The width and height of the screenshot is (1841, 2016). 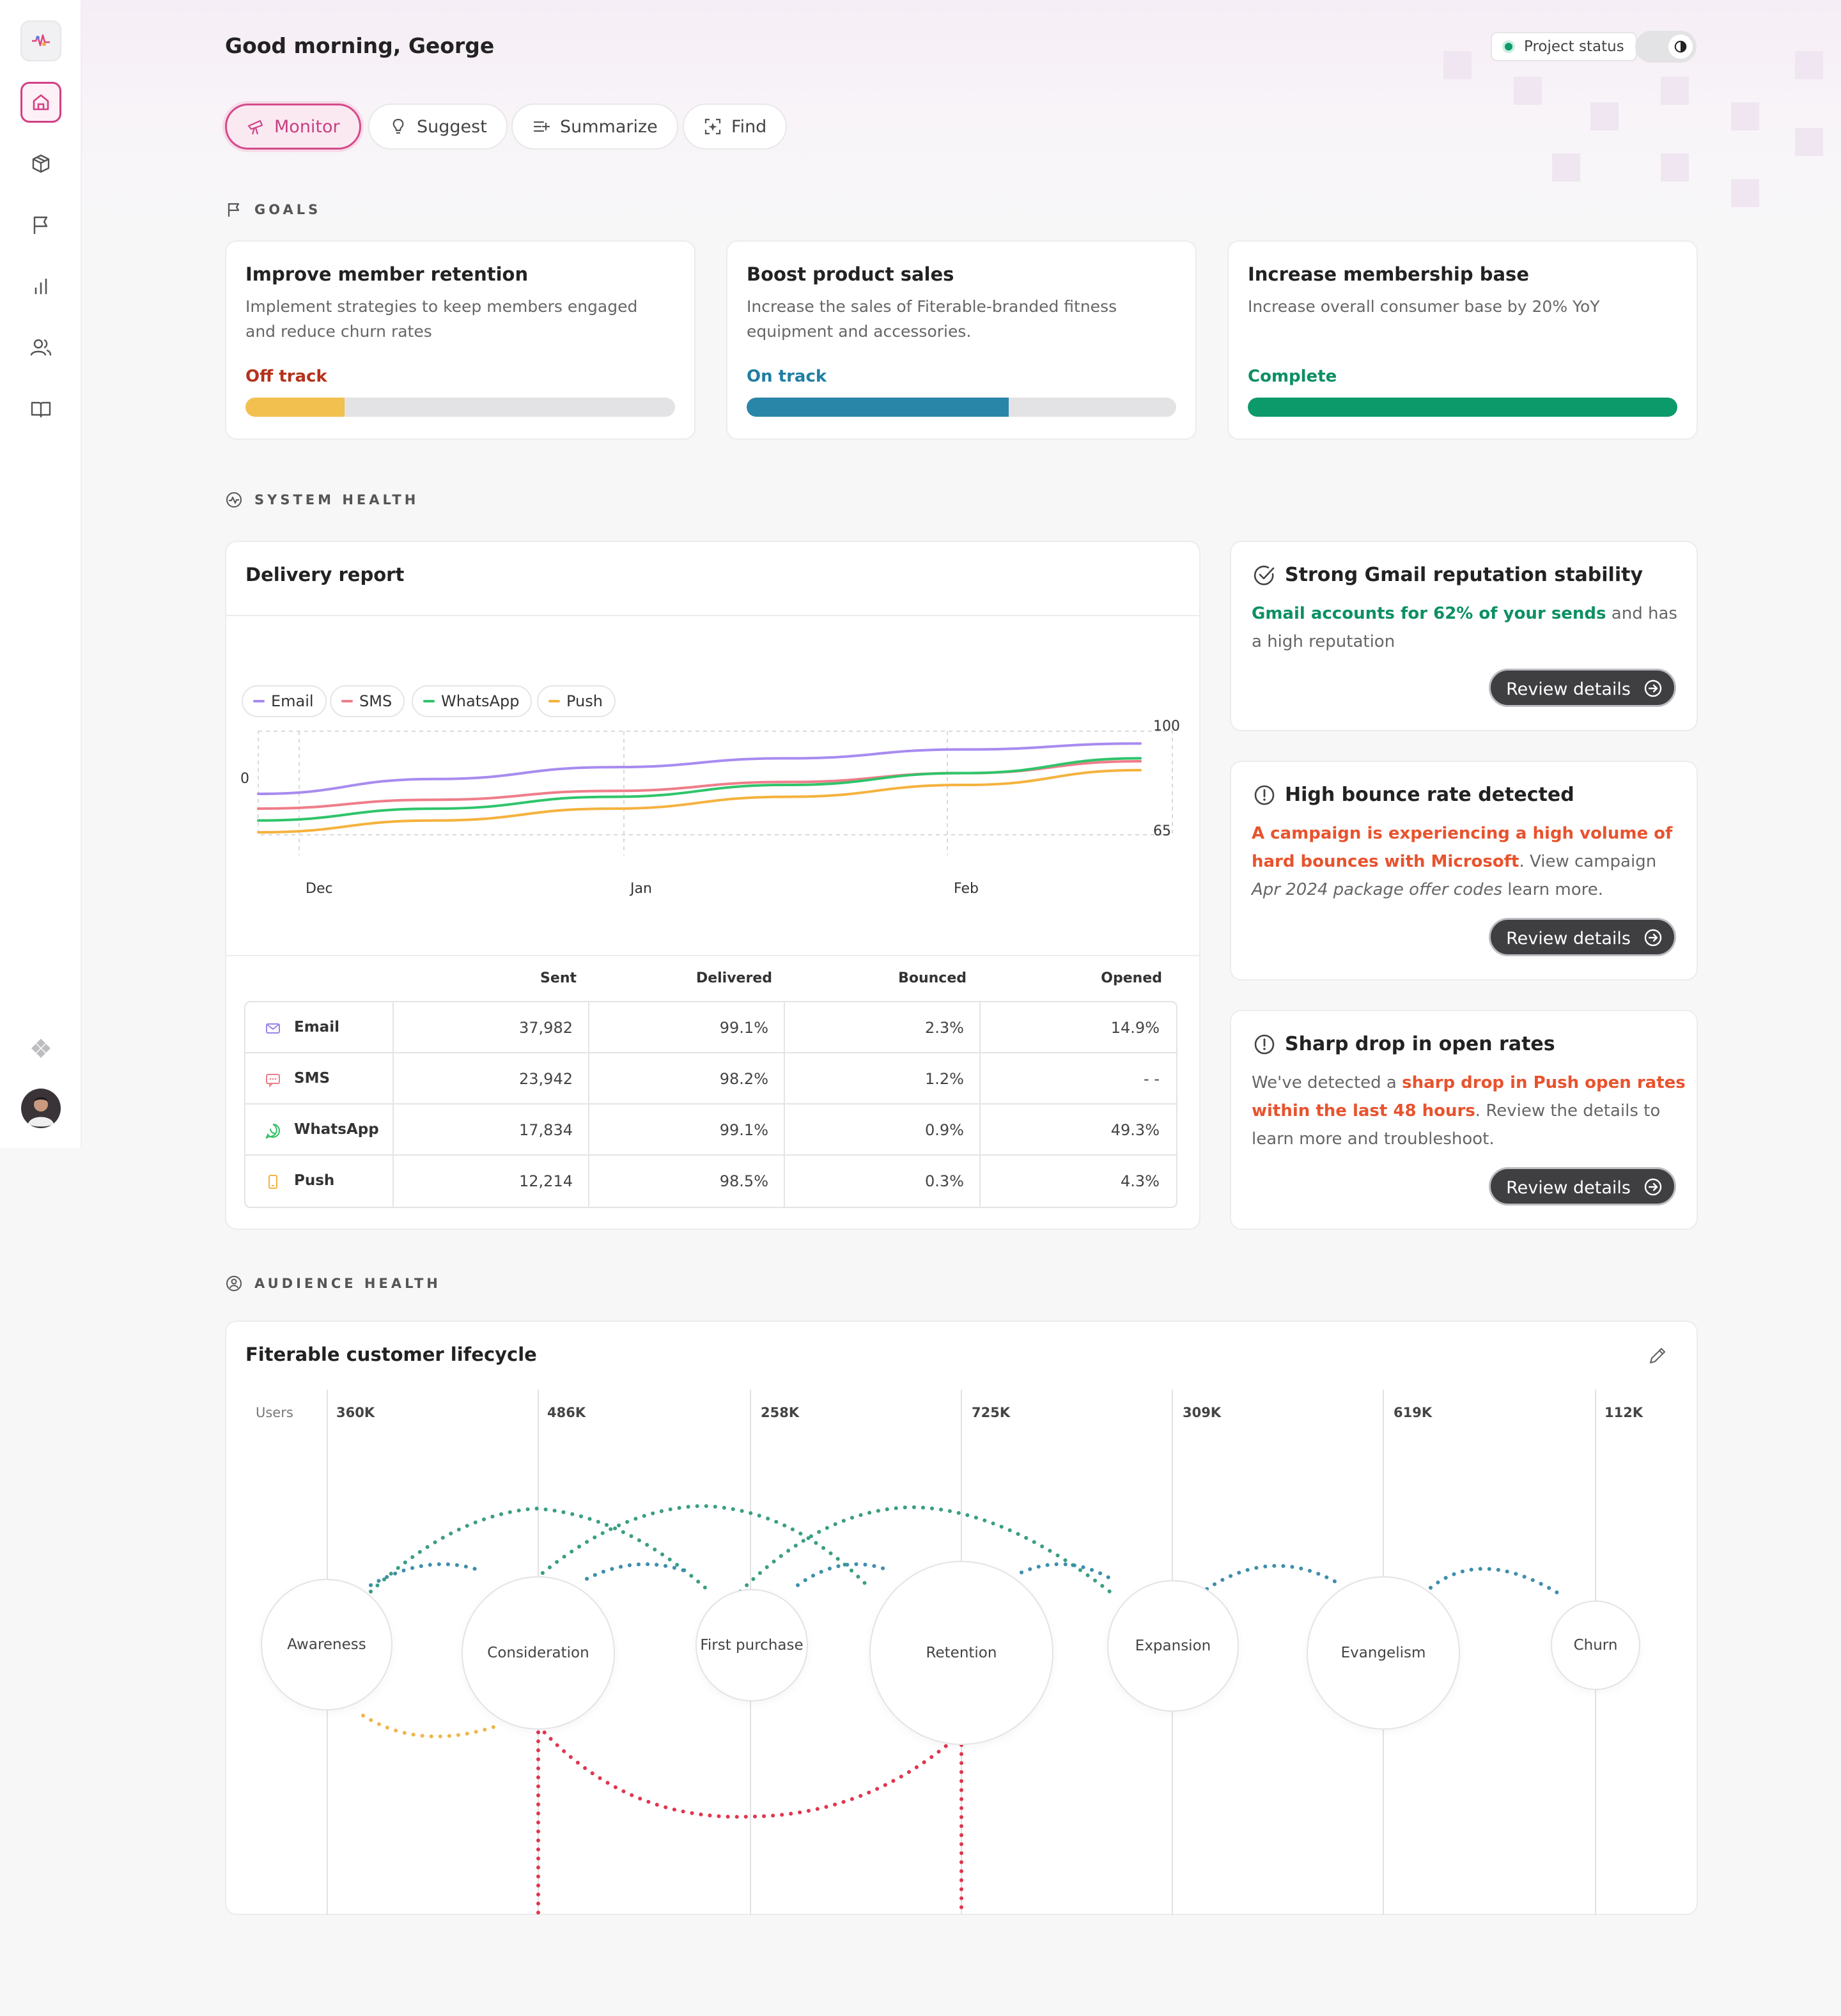 I want to click on nav-products, so click(x=40, y=163).